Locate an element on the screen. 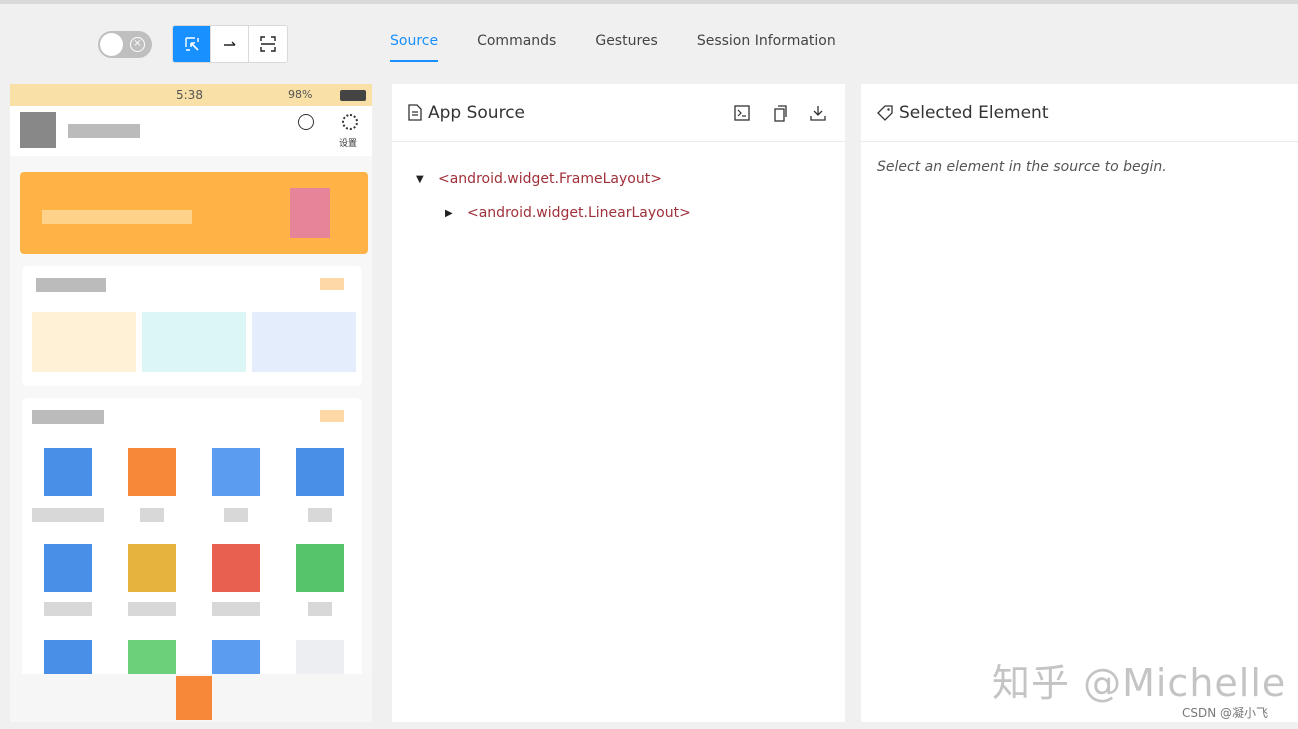 This screenshot has height=729, width=1298. tab-commands: Commands is located at coordinates (516, 32).